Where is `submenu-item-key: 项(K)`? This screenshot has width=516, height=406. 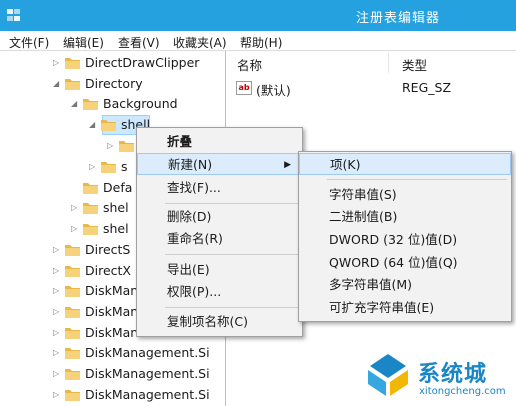
submenu-item-key: 项(K) is located at coordinates (405, 164).